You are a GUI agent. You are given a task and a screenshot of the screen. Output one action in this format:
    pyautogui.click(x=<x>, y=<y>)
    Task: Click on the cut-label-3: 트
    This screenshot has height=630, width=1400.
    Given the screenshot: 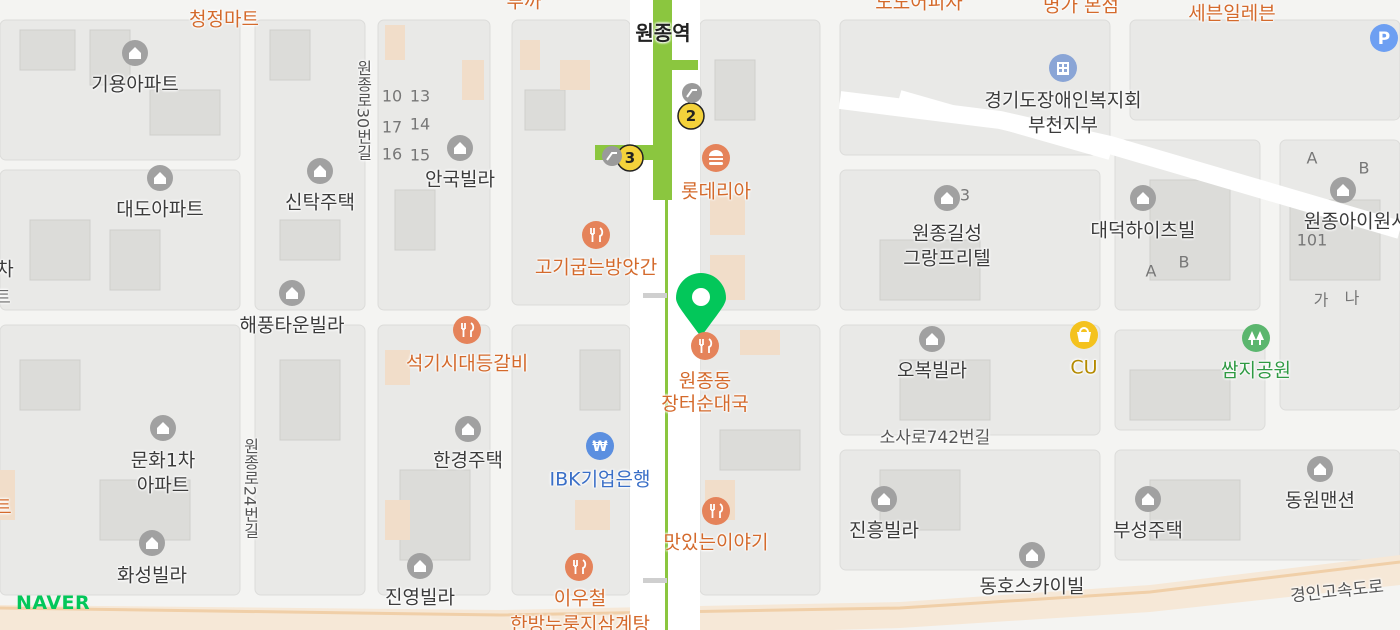 What is the action you would take?
    pyautogui.click(x=6, y=507)
    